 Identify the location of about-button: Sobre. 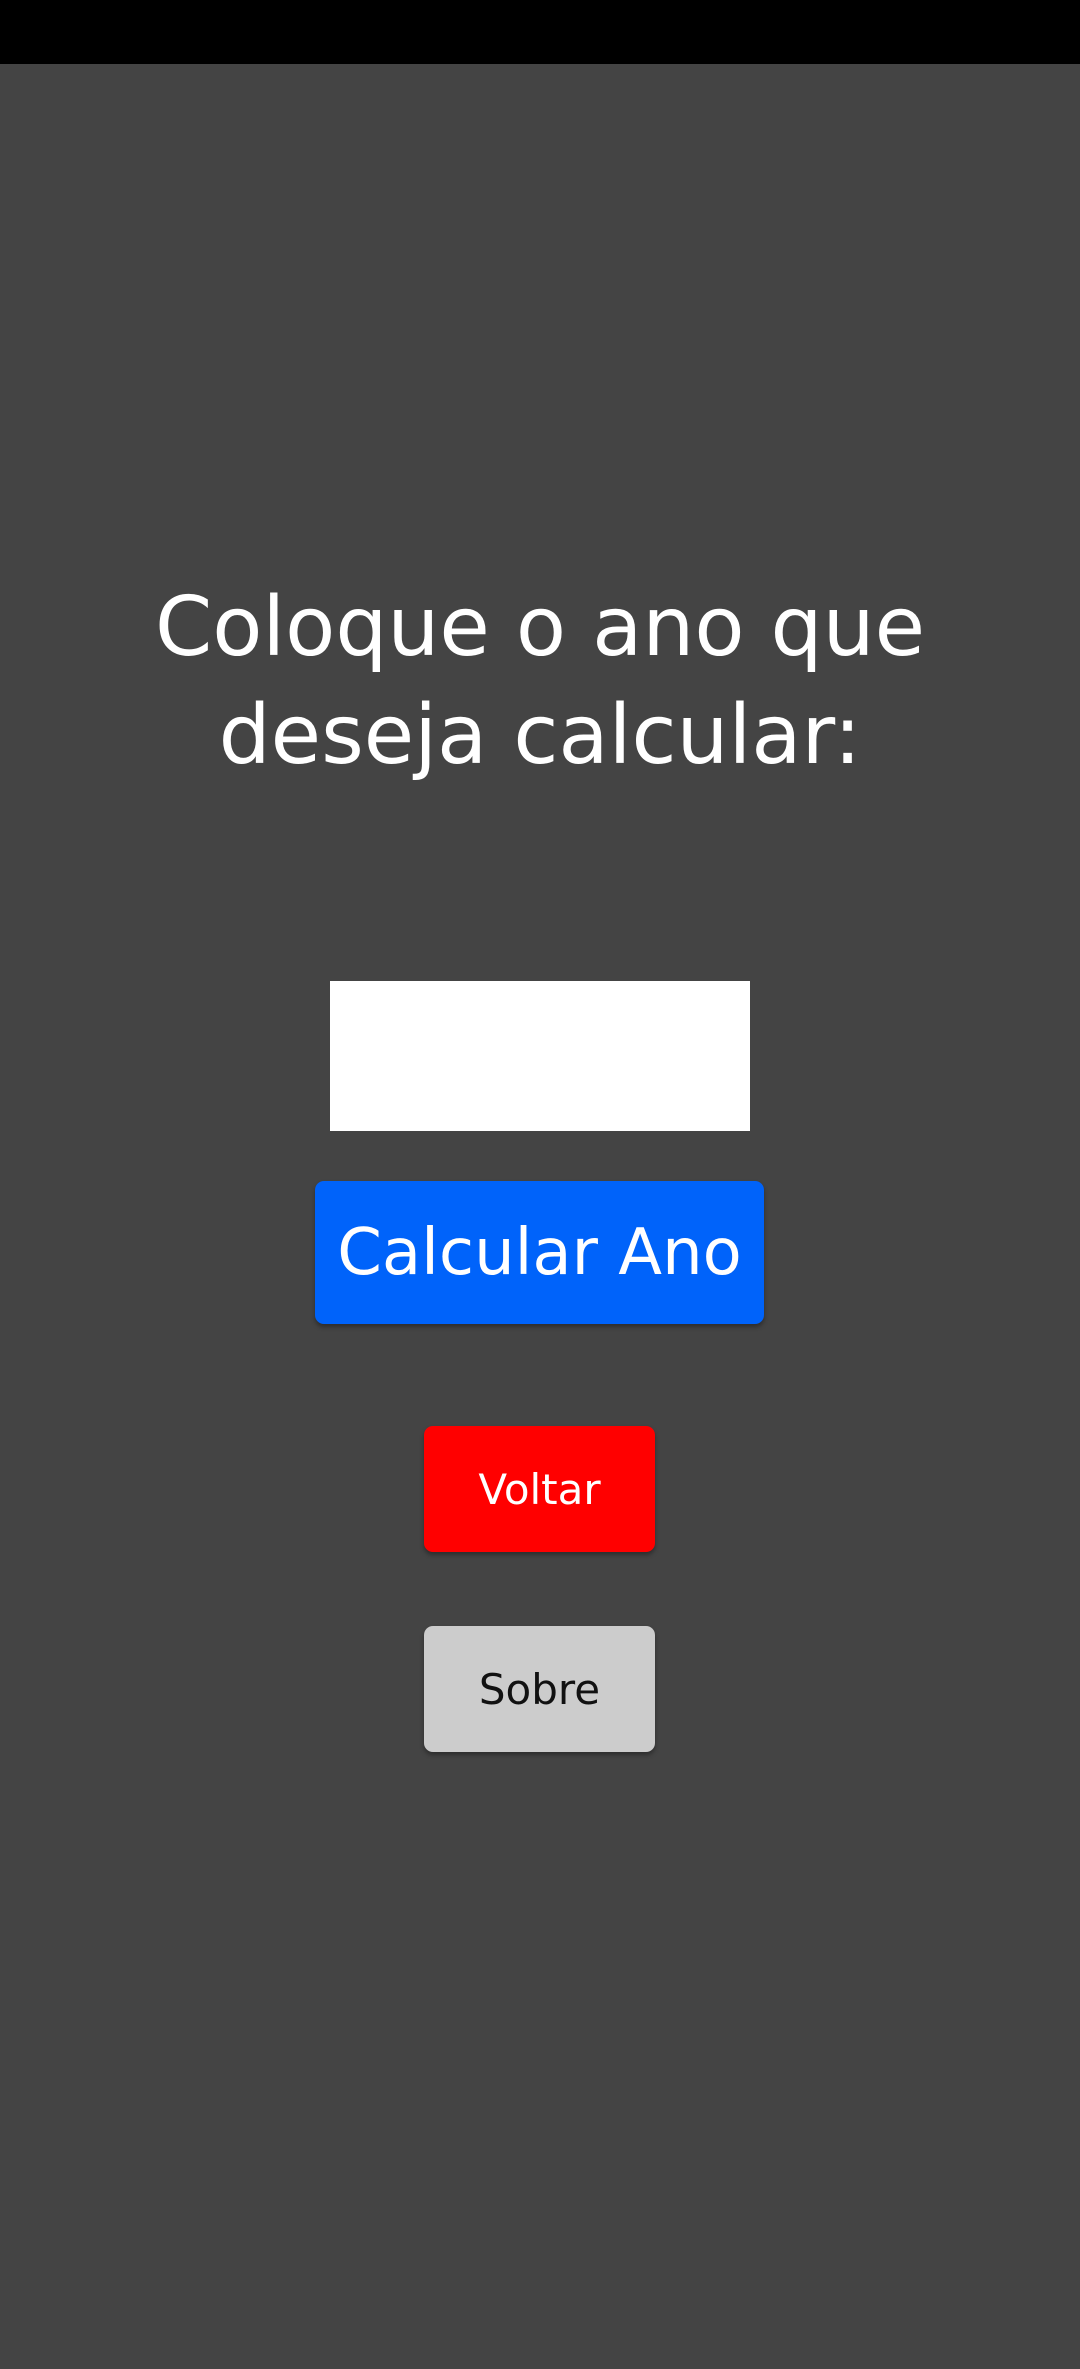
(539, 1689).